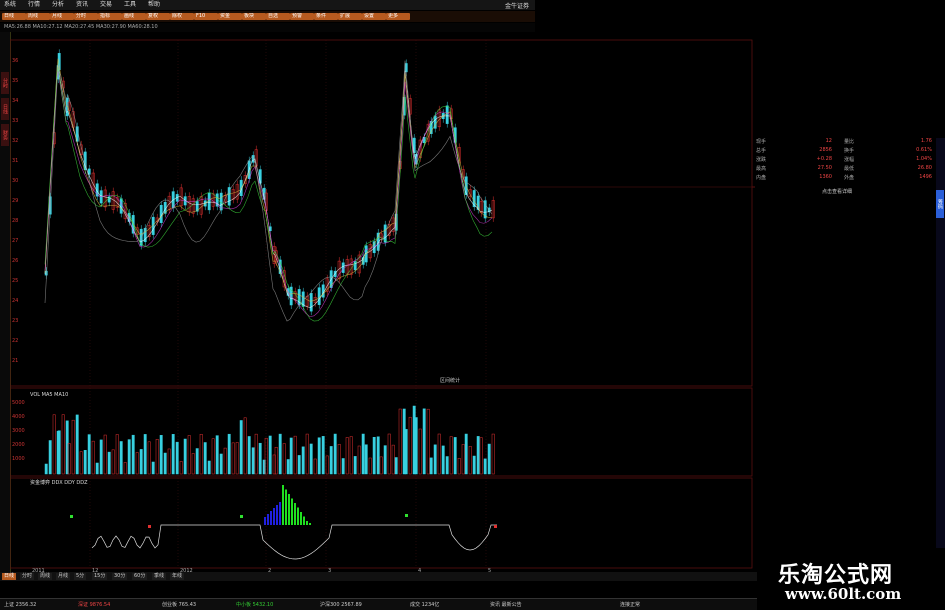 This screenshot has width=945, height=610. I want to click on right-tab-chips: 筹码, so click(940, 204).